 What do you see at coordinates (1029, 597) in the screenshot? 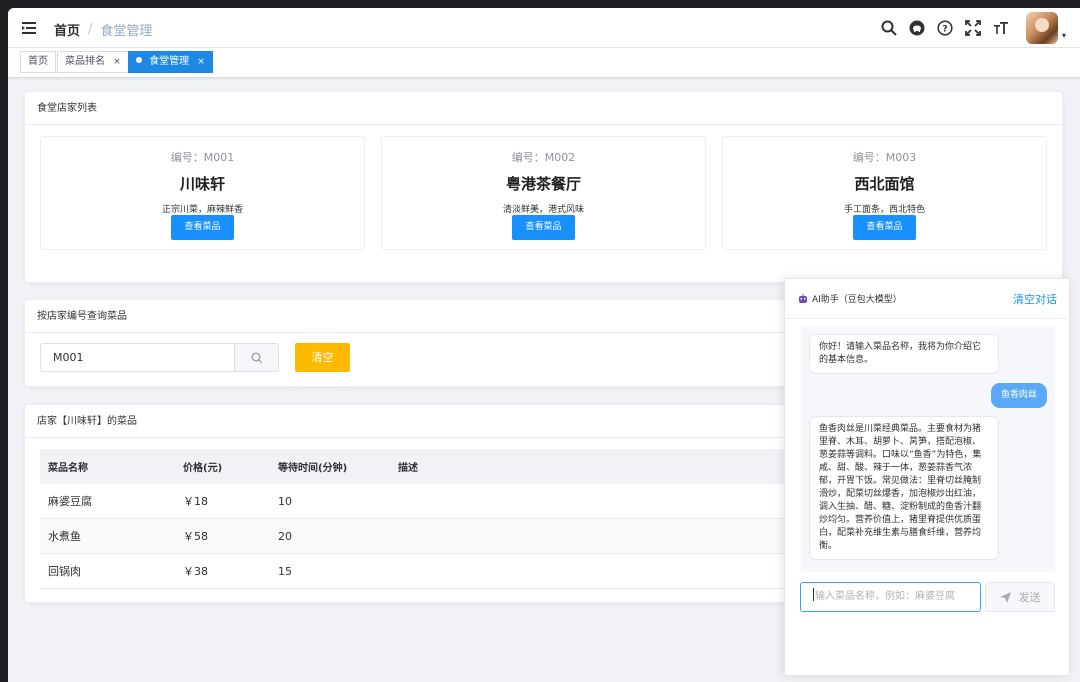
I see `send-label: 发送` at bounding box center [1029, 597].